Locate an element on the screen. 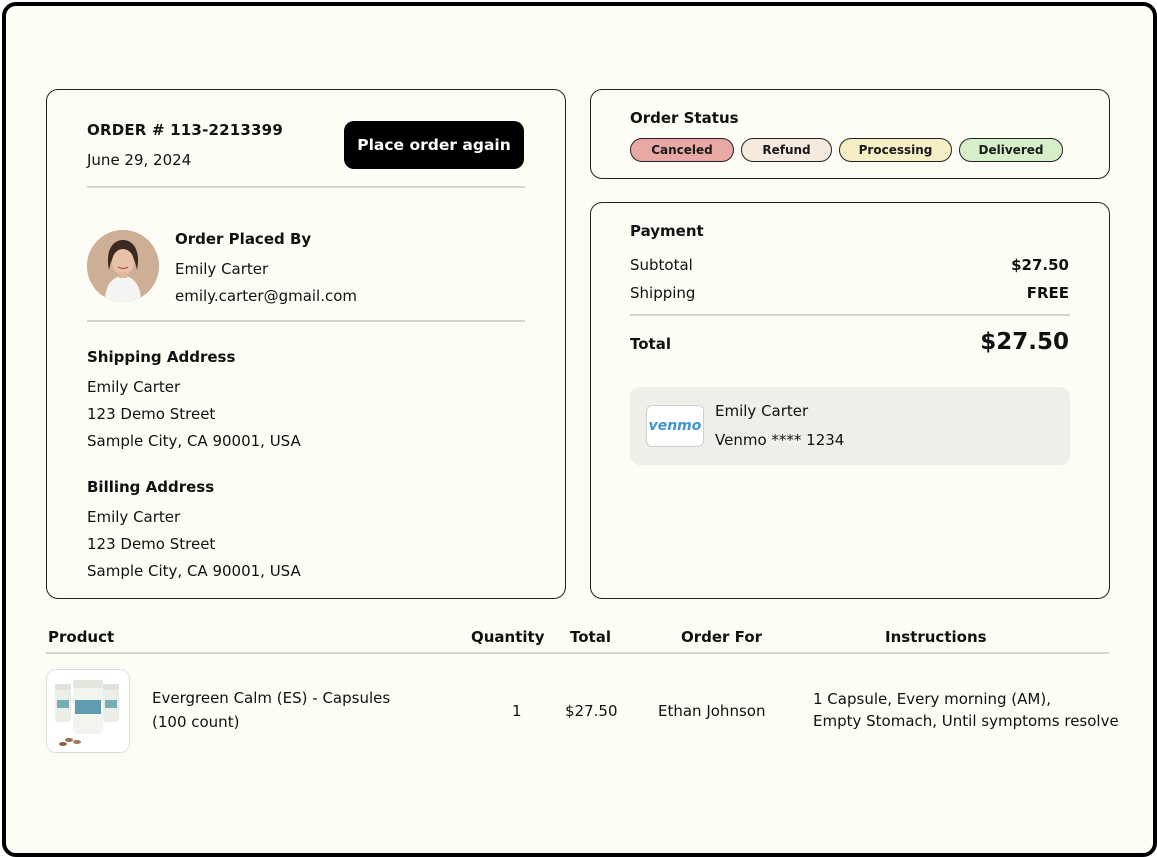 Image resolution: width=1157 pixels, height=857 pixels. billing-city: Sample City, CA 90001, USA is located at coordinates (194, 571).